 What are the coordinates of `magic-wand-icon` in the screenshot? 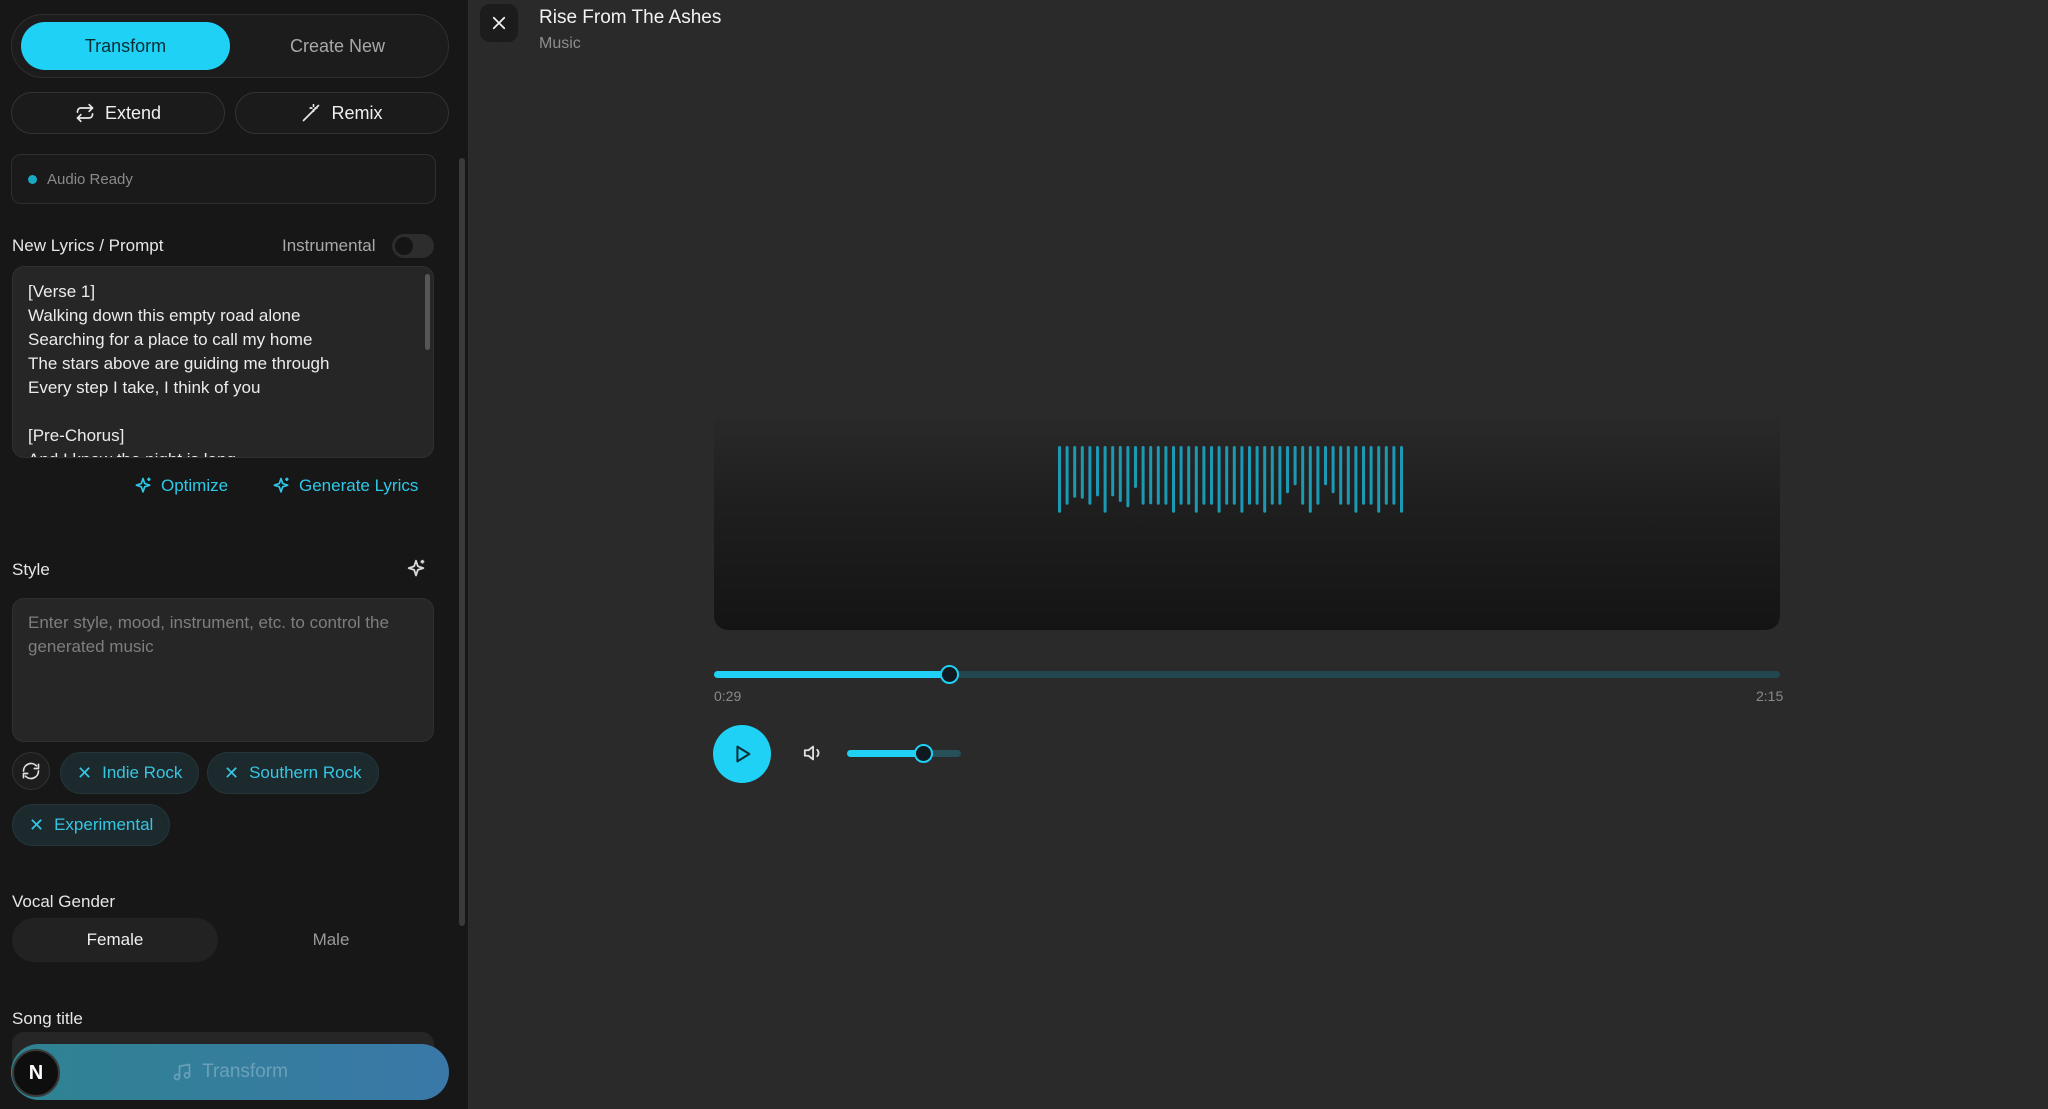 It's located at (311, 112).